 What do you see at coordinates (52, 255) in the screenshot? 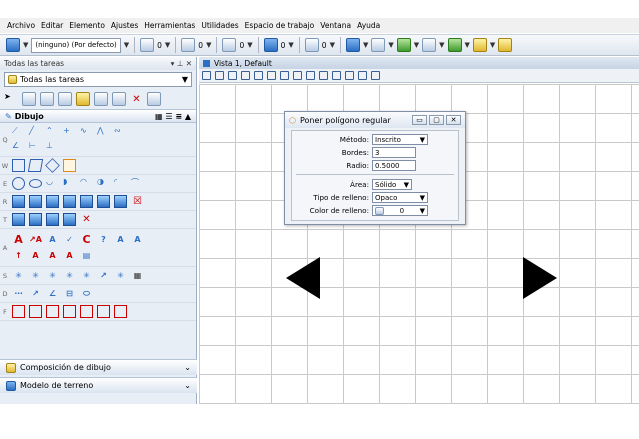
I see `copy-enter-data-field-icon: A` at bounding box center [52, 255].